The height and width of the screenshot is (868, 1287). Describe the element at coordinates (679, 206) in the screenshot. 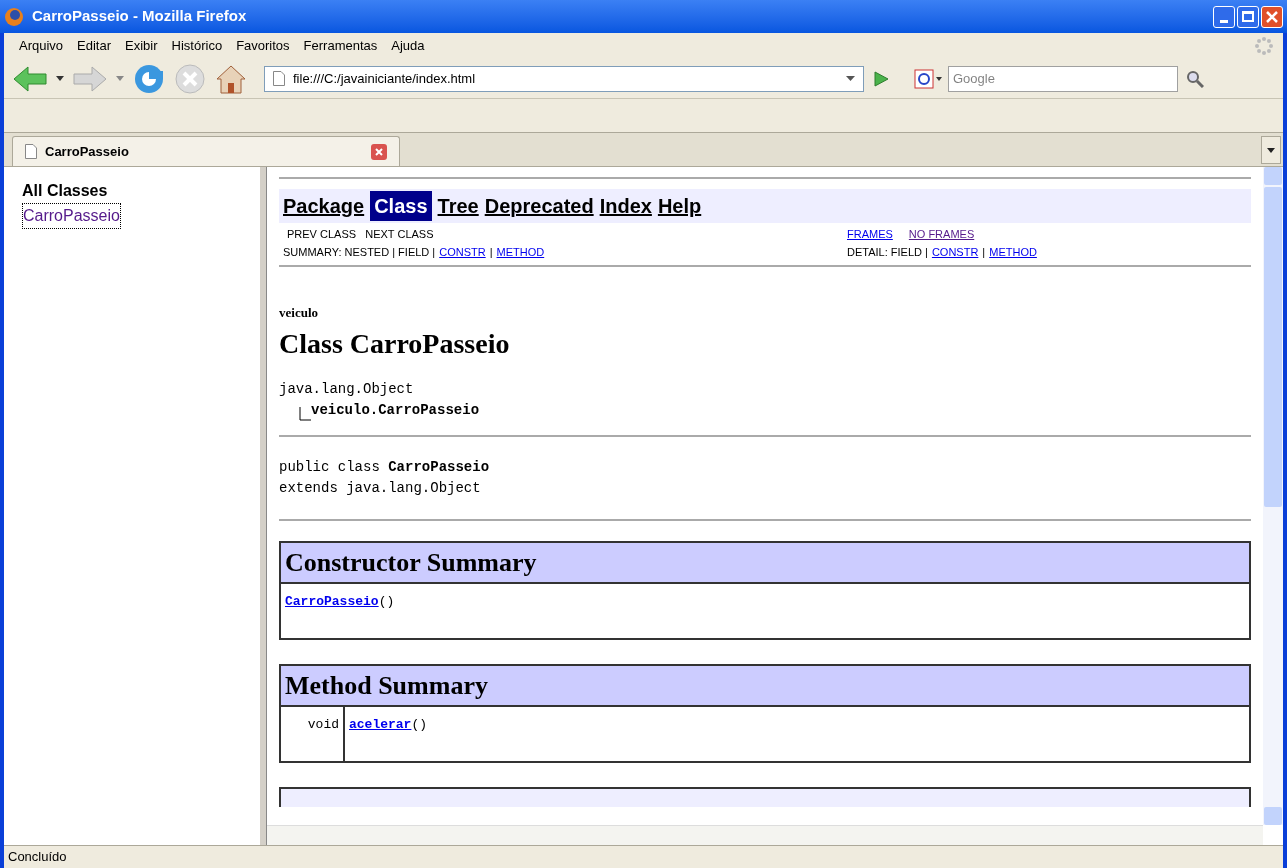

I see `nav-tab: Help` at that location.